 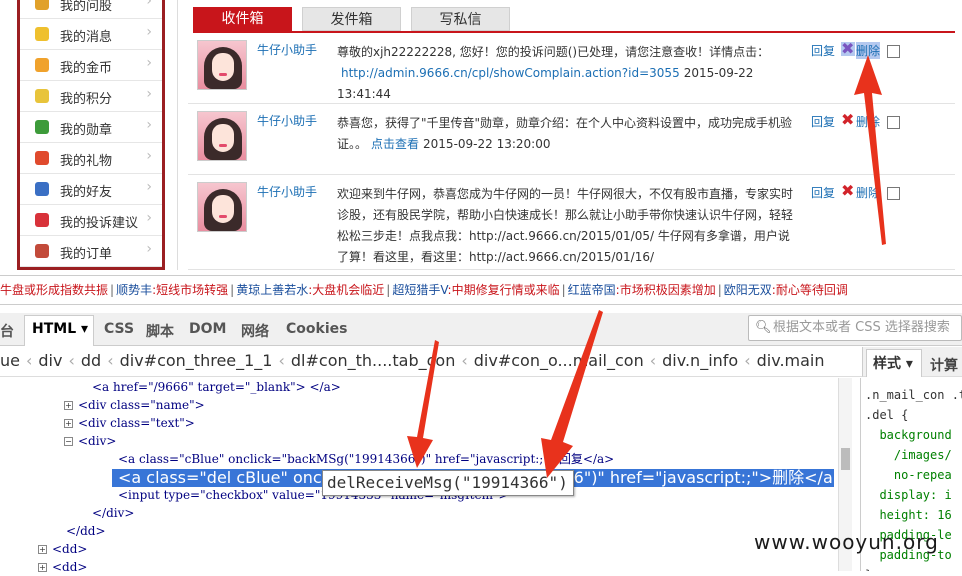 What do you see at coordinates (91, 360) in the screenshot?
I see `breadcrumb-item: dd` at bounding box center [91, 360].